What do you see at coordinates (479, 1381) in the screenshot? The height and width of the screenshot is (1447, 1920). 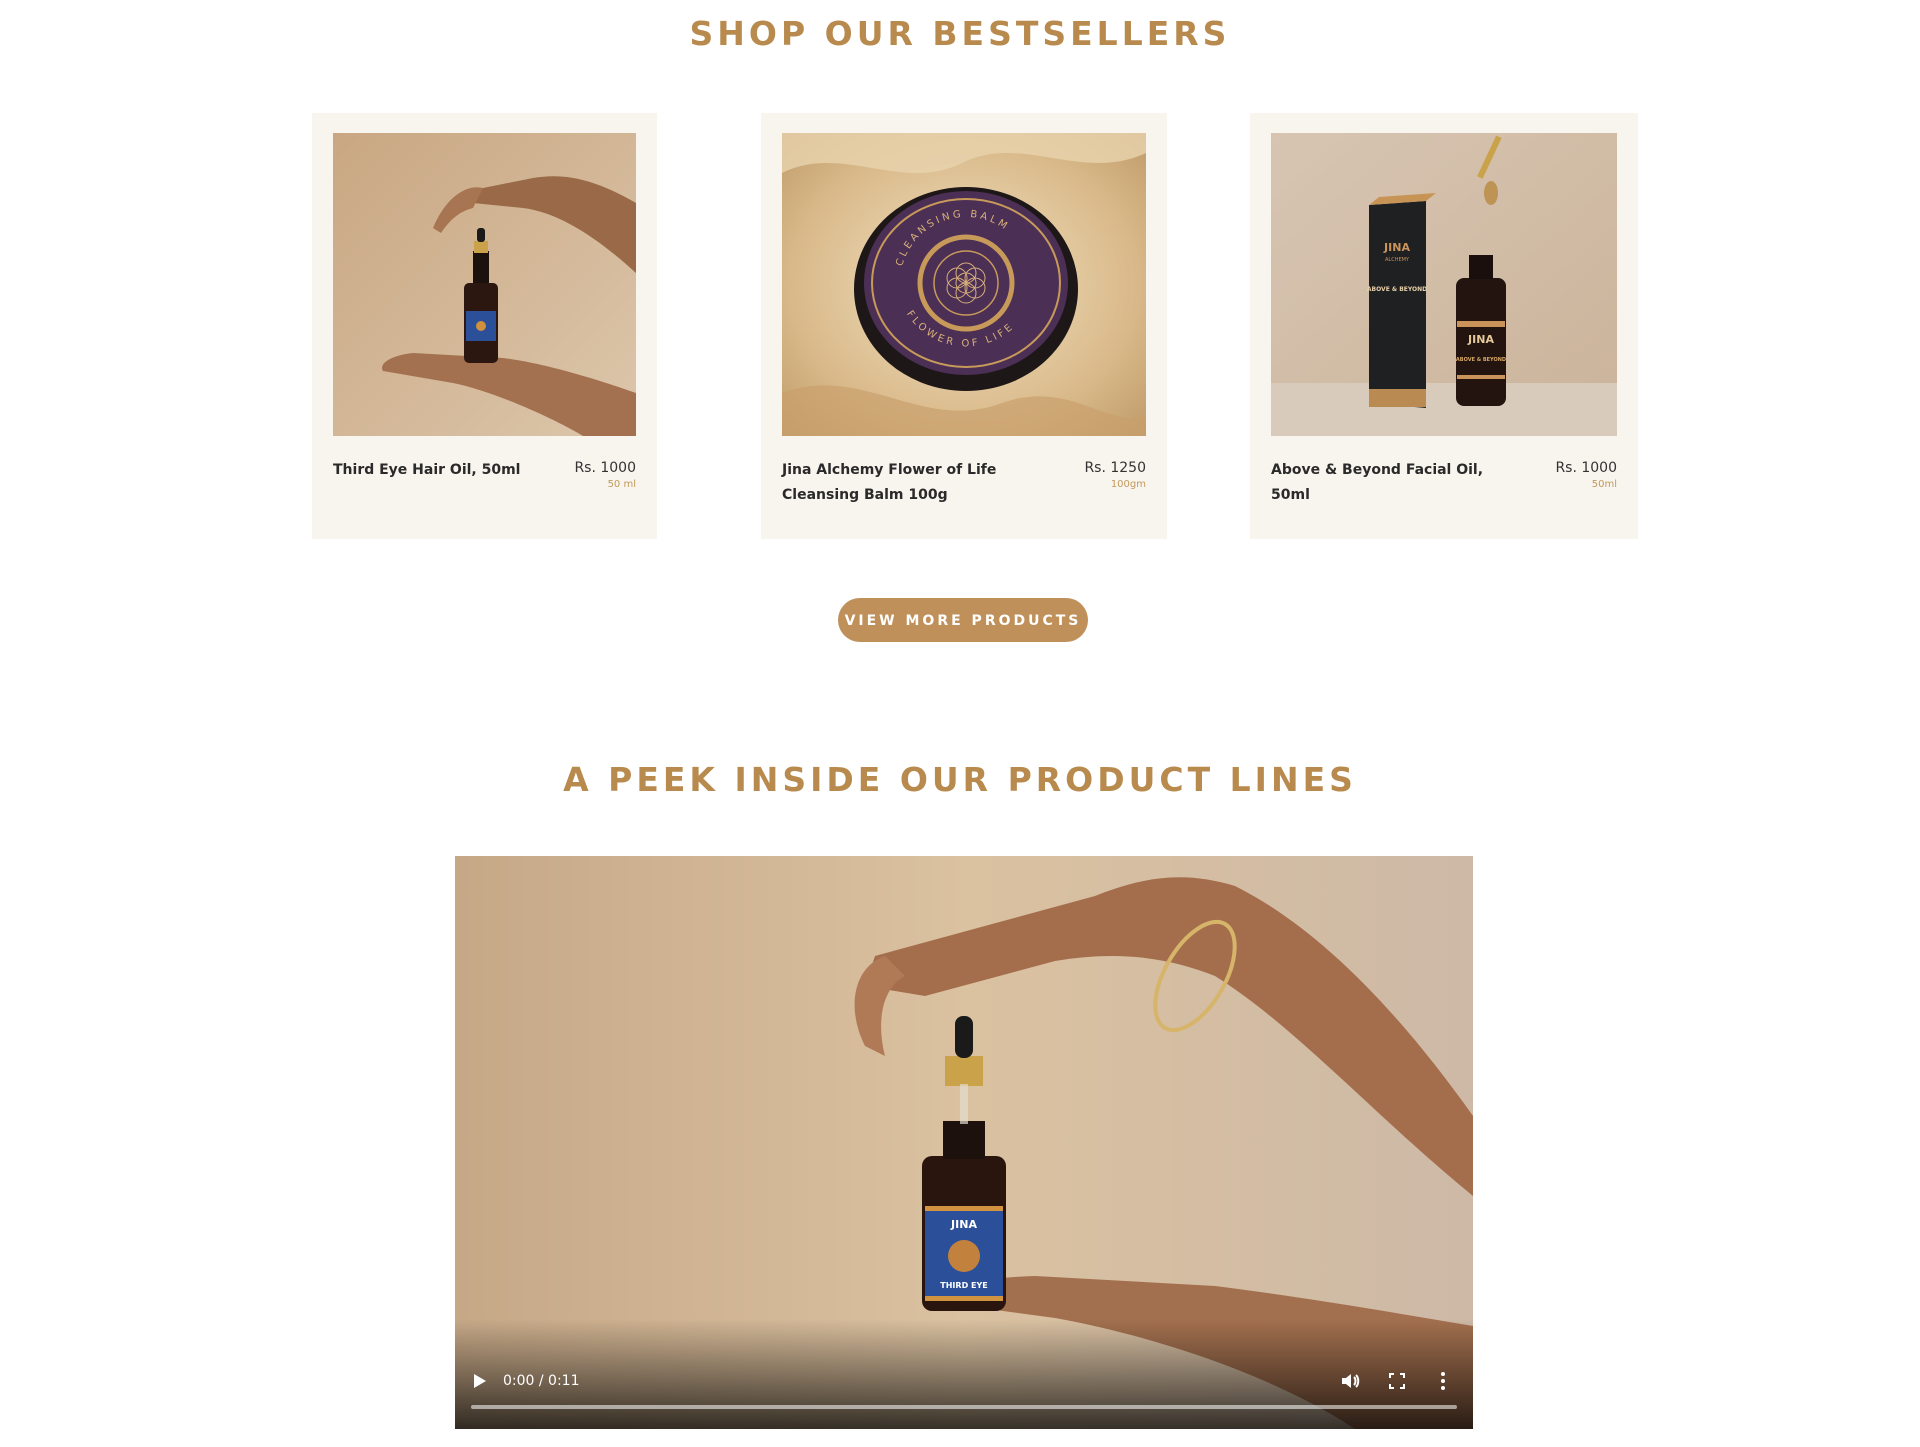 I see `play-icon` at bounding box center [479, 1381].